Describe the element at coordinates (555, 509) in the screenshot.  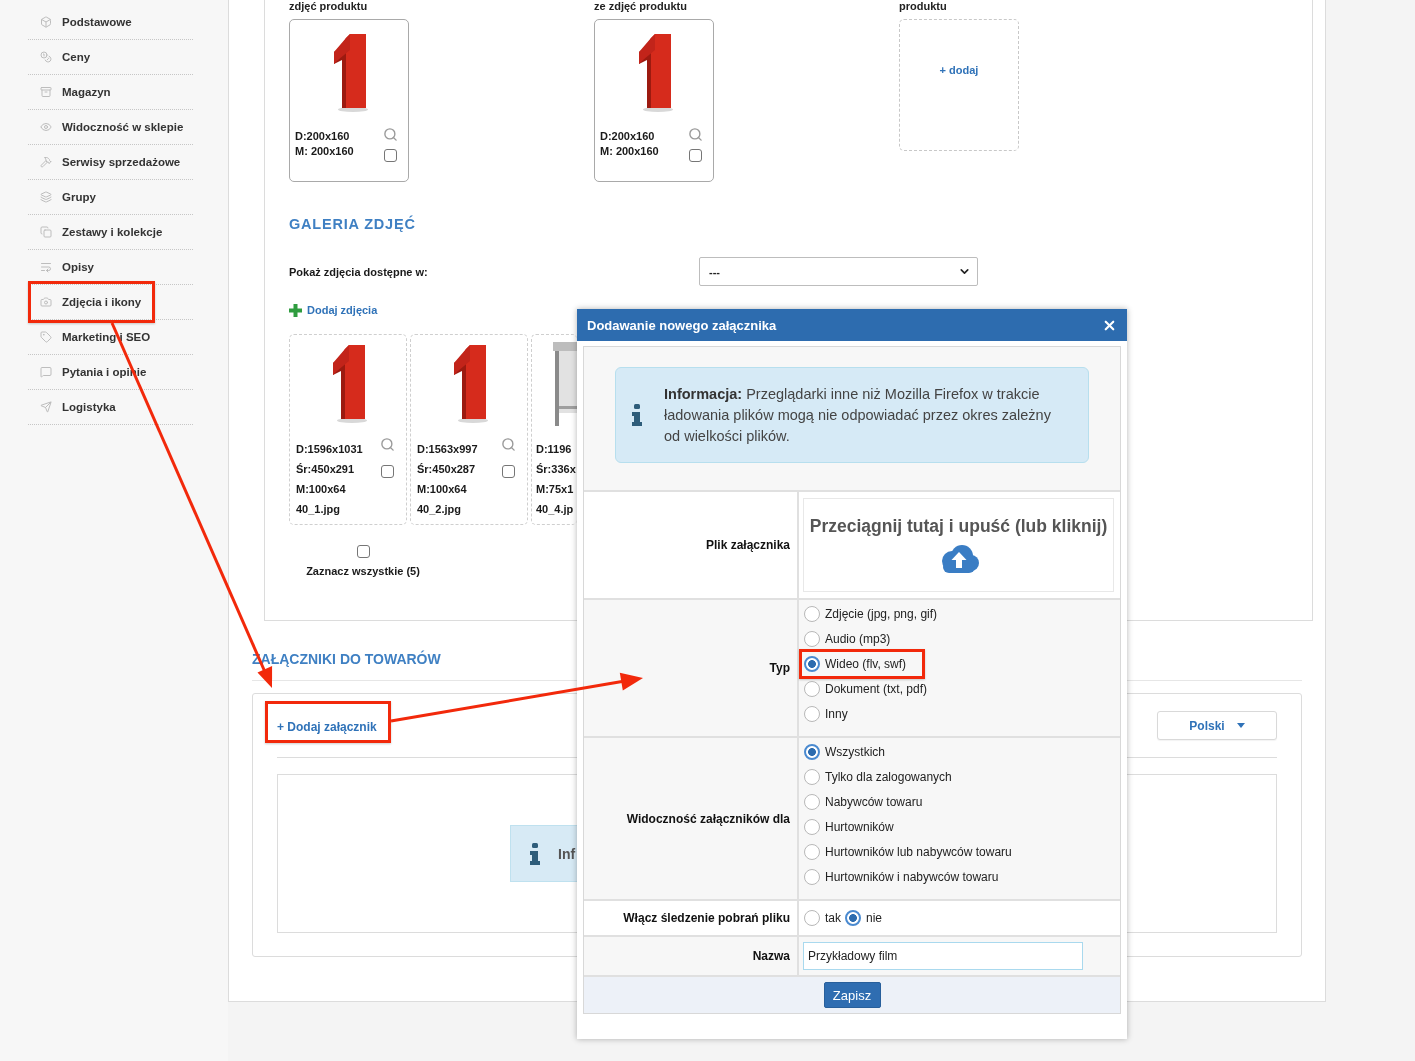
I see `file-name: 40_4.jp` at that location.